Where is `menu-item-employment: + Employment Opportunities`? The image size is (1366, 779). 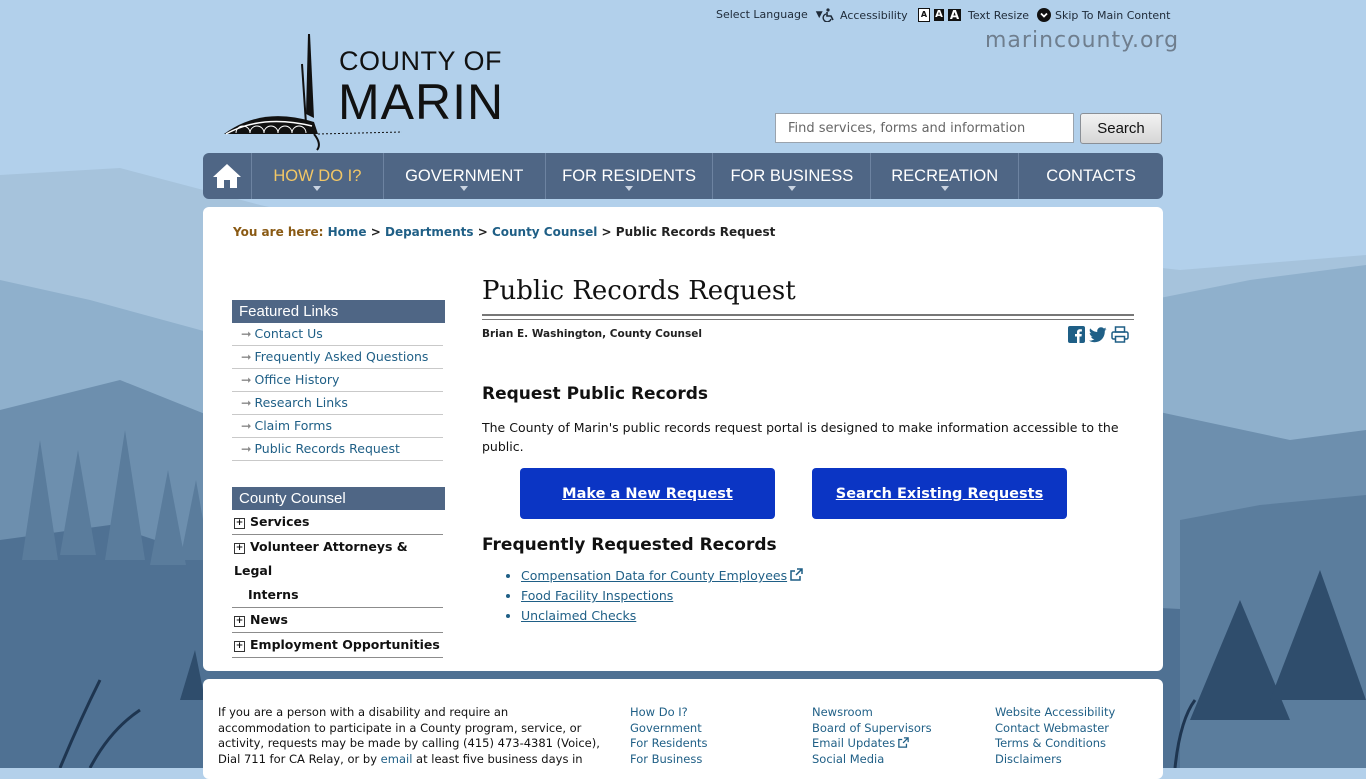 menu-item-employment: + Employment Opportunities is located at coordinates (337, 645).